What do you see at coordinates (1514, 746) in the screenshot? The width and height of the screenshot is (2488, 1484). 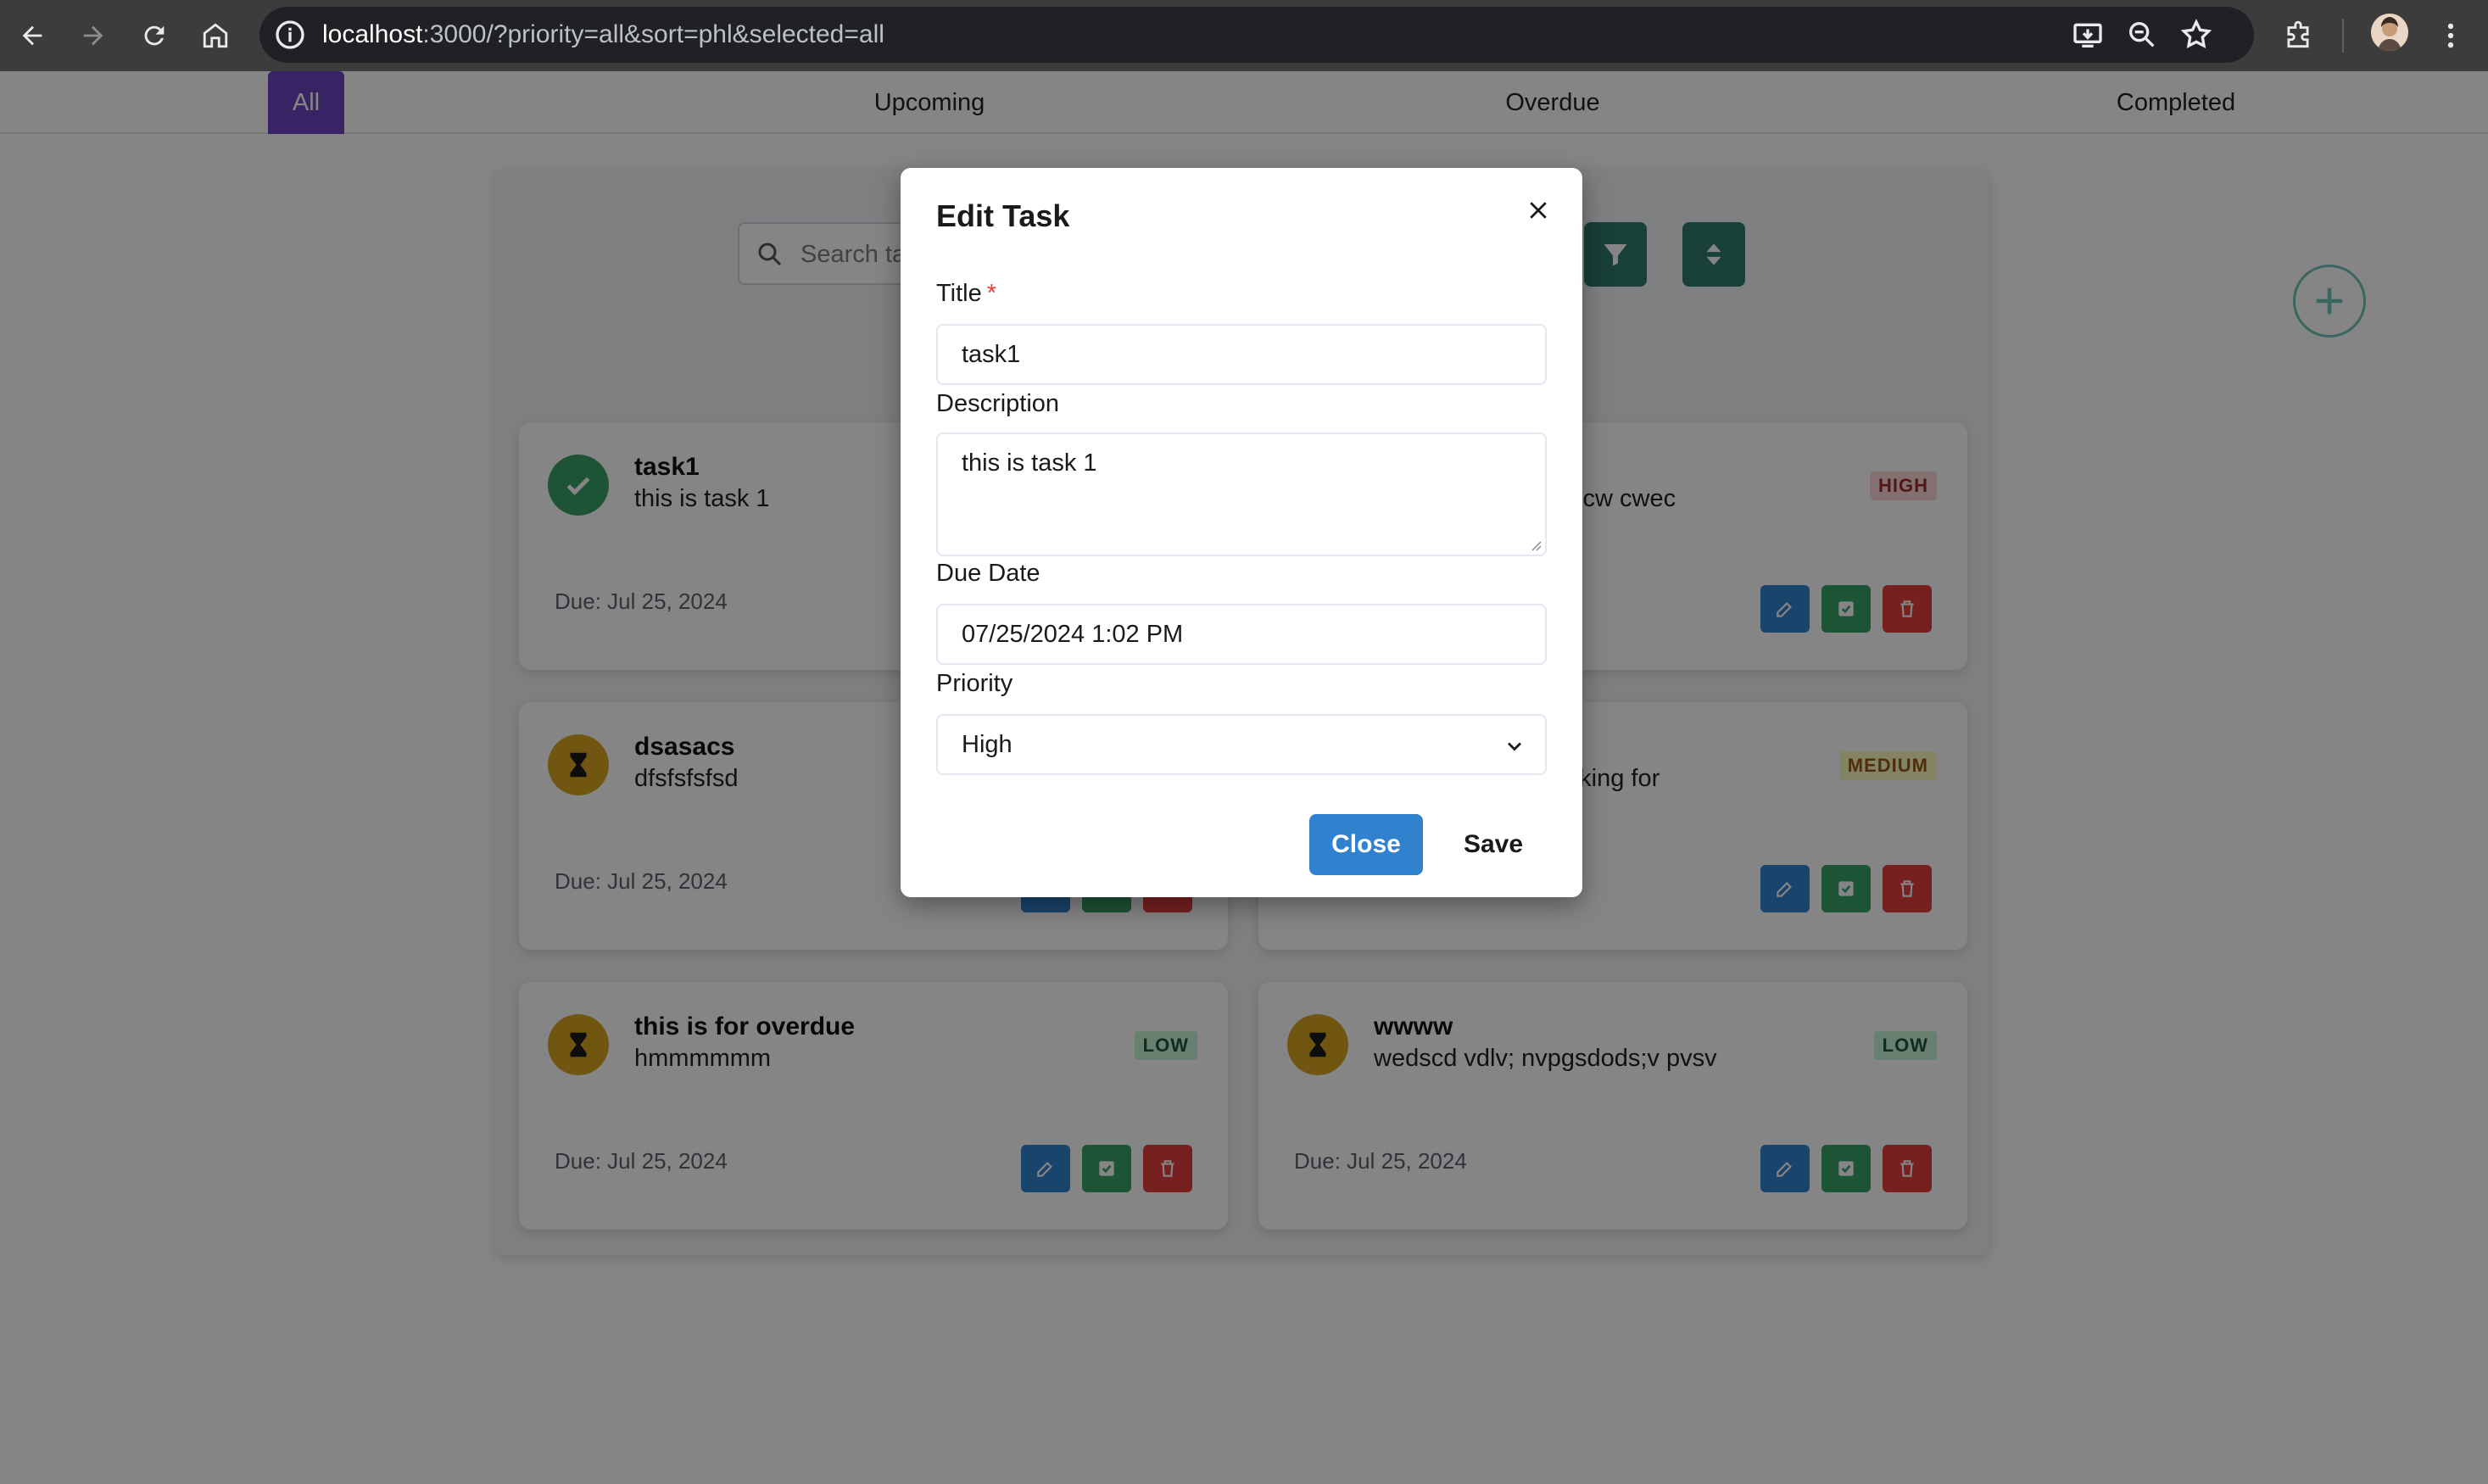 I see `chevron-down-icon` at bounding box center [1514, 746].